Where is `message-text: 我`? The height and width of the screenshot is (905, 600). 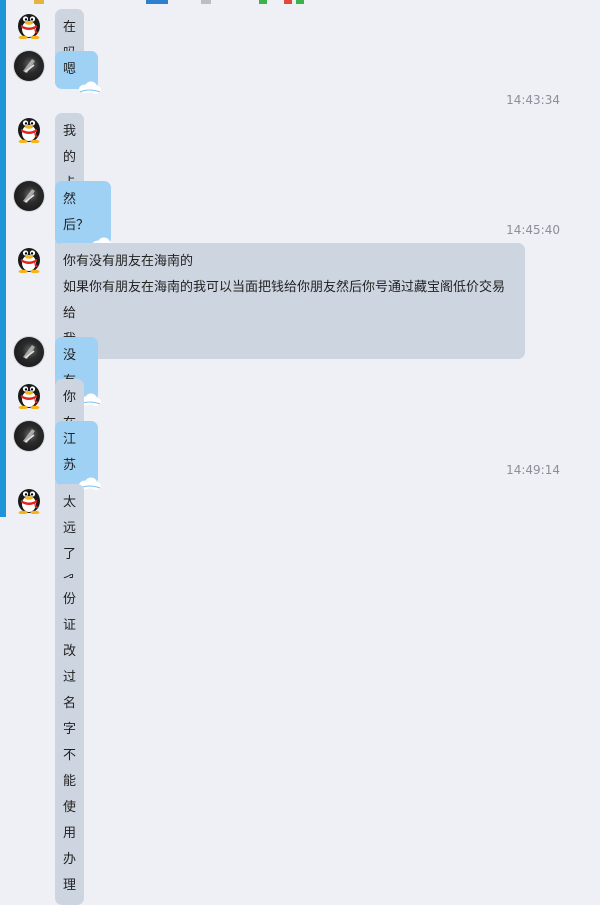
message-text: 我 is located at coordinates (290, 340).